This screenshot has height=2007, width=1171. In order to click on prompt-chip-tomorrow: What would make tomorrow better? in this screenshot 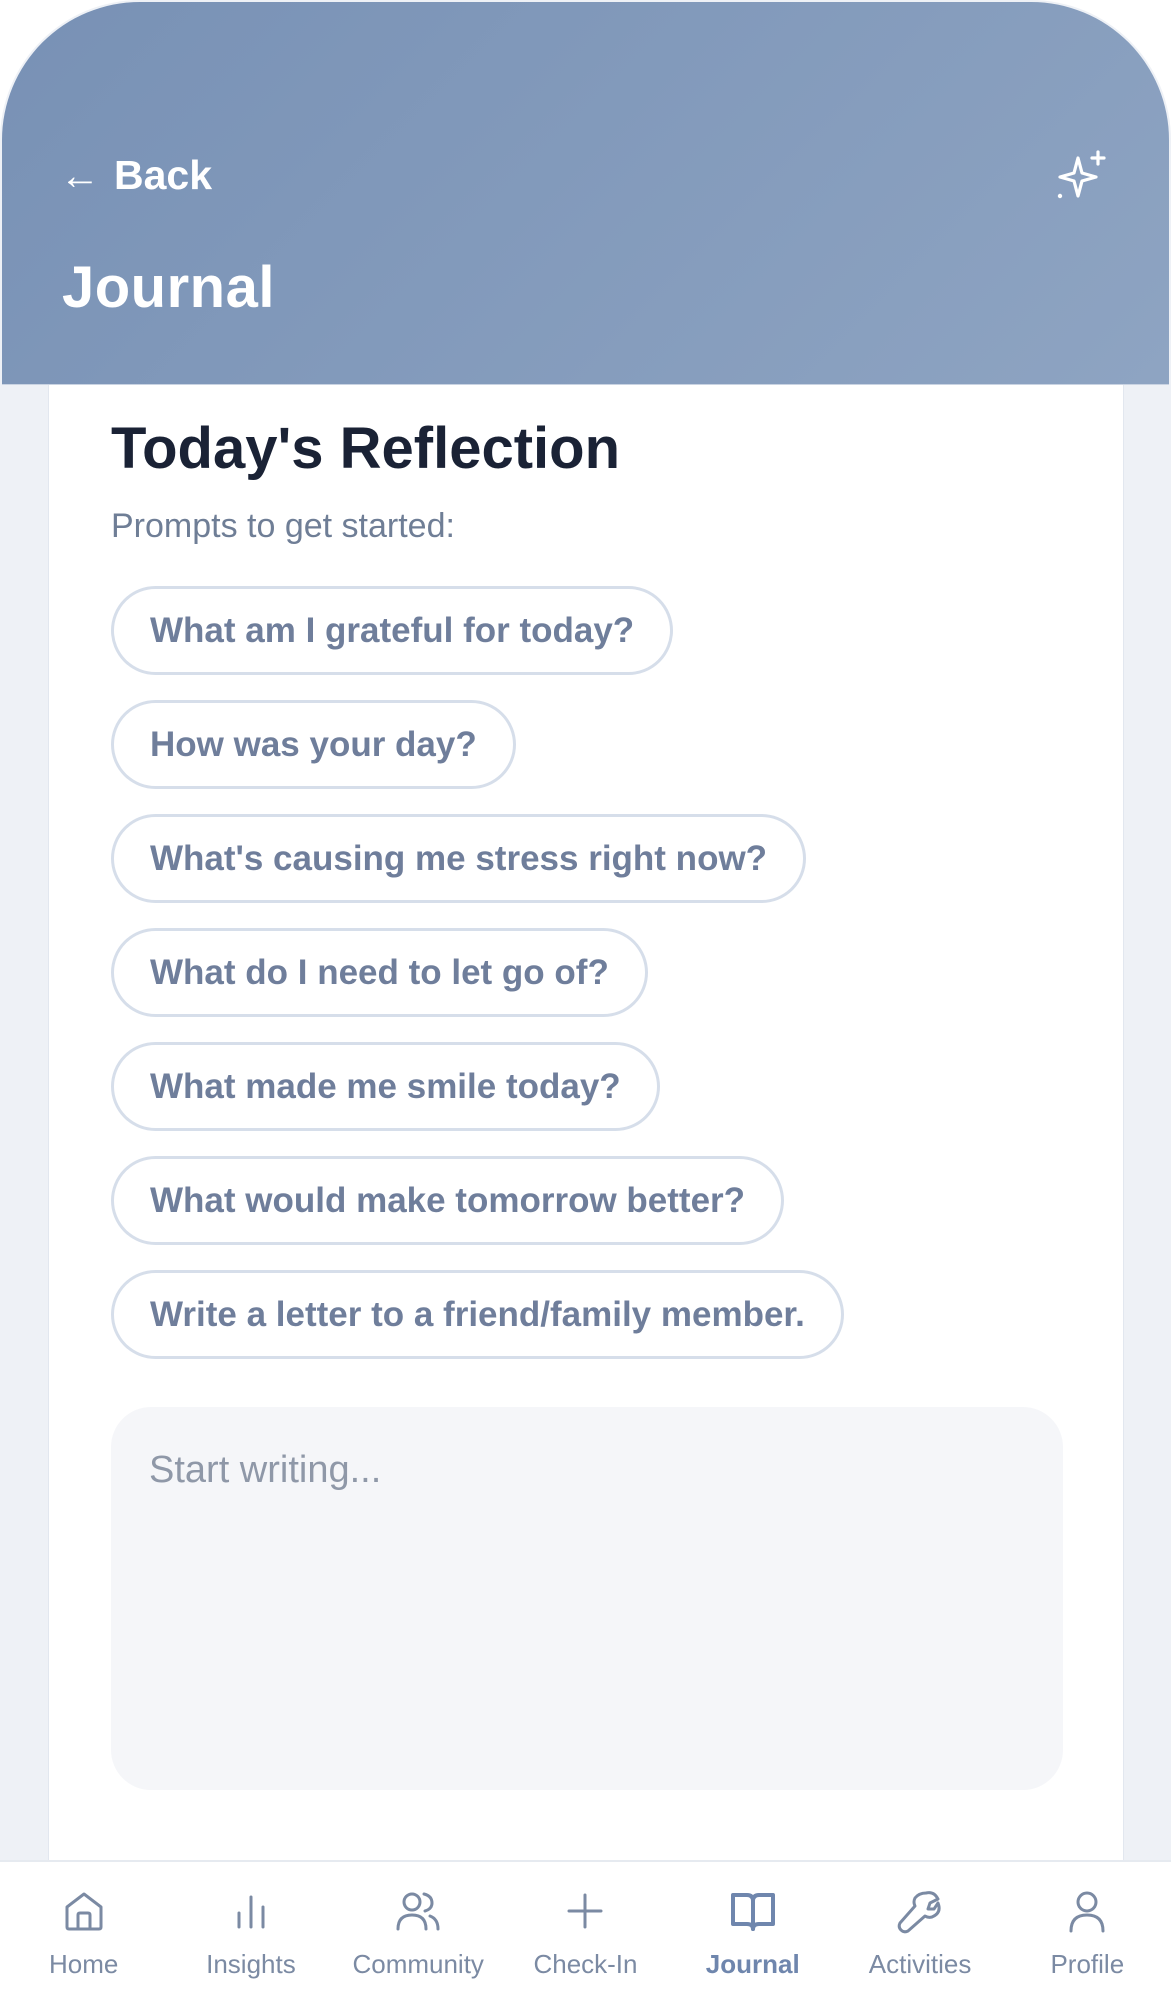, I will do `click(448, 1200)`.